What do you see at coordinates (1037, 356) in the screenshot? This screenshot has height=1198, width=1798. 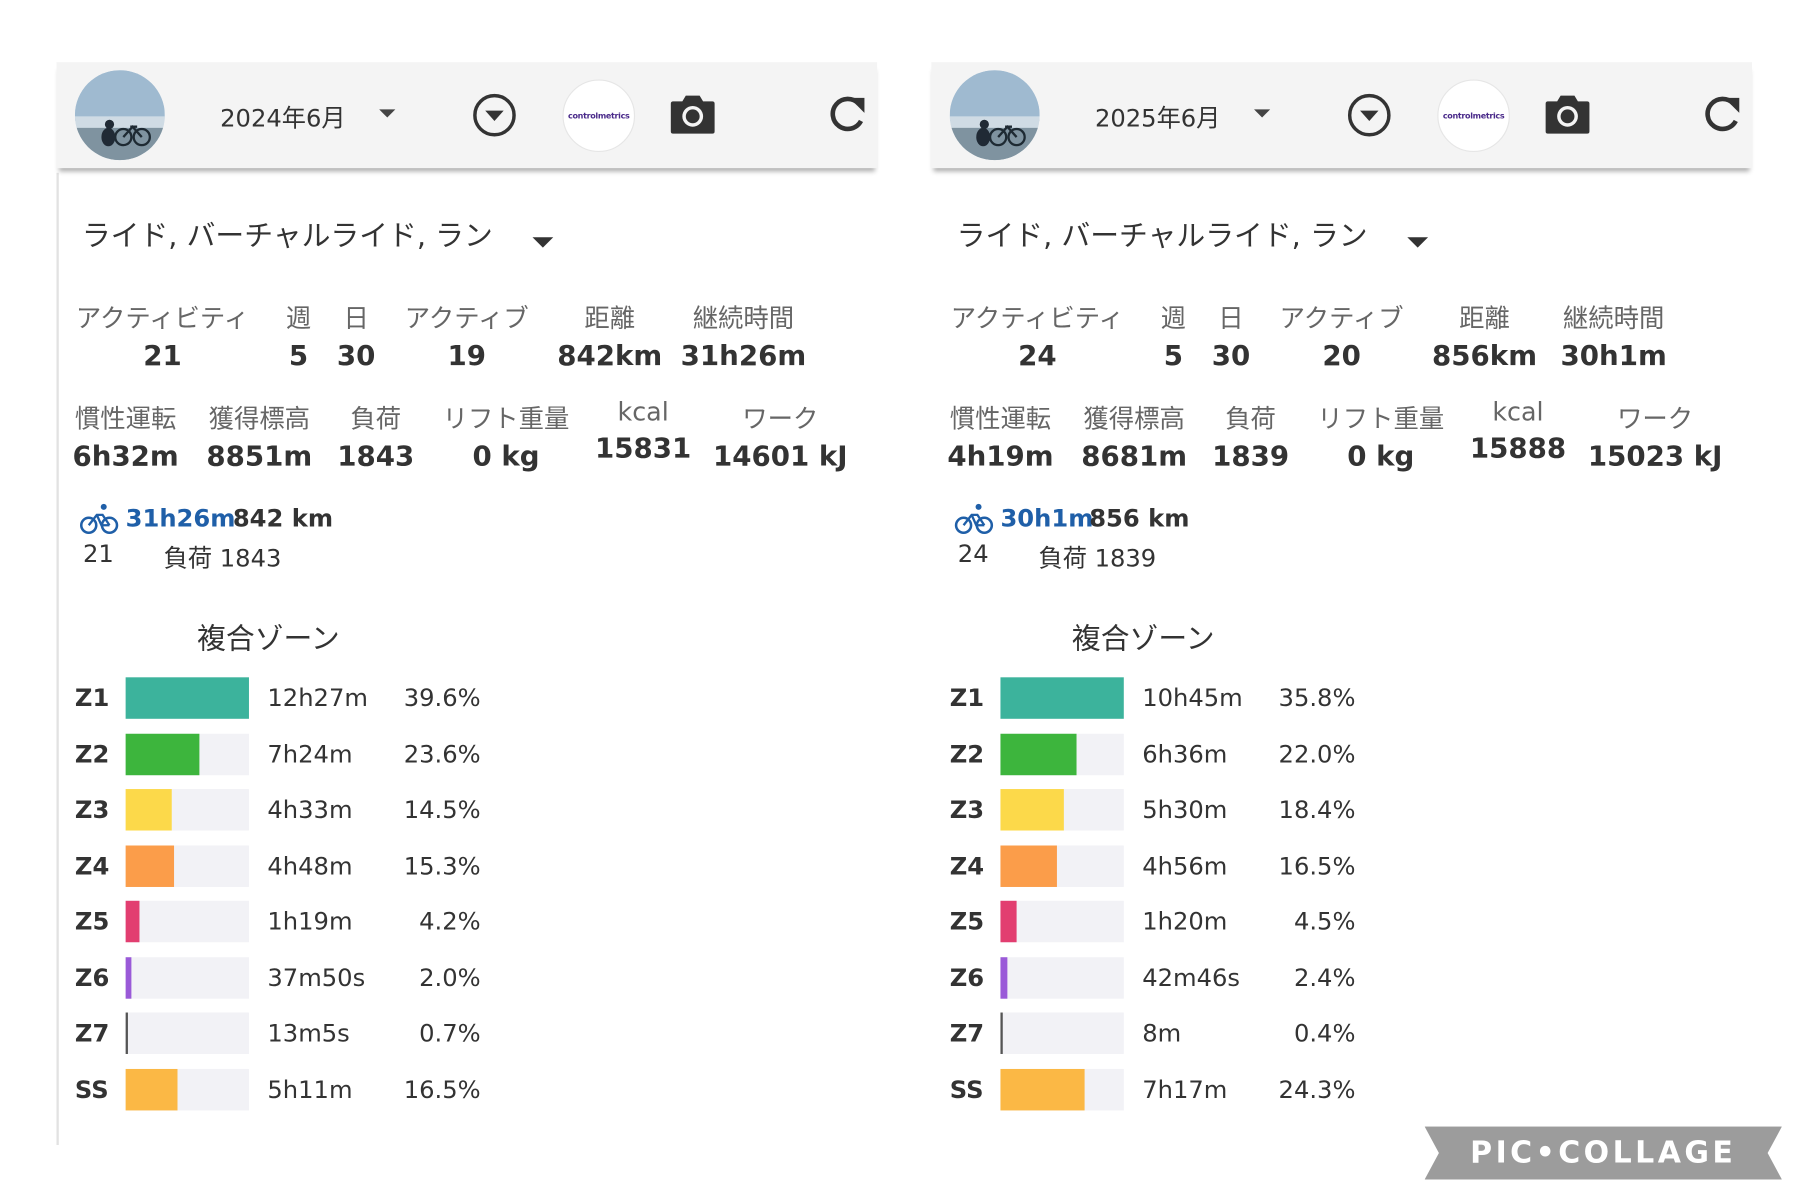 I see `stat-value: 24` at bounding box center [1037, 356].